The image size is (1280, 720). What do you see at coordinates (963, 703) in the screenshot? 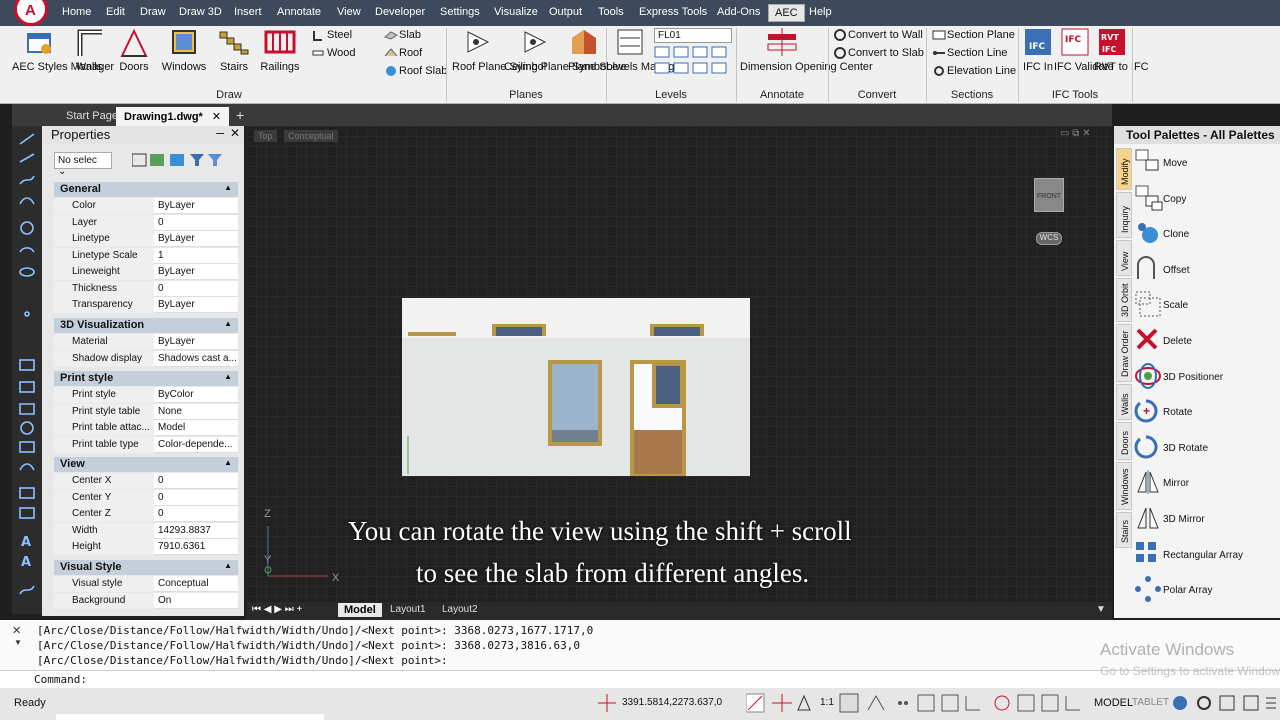
I see `status-toggles-icon` at bounding box center [963, 703].